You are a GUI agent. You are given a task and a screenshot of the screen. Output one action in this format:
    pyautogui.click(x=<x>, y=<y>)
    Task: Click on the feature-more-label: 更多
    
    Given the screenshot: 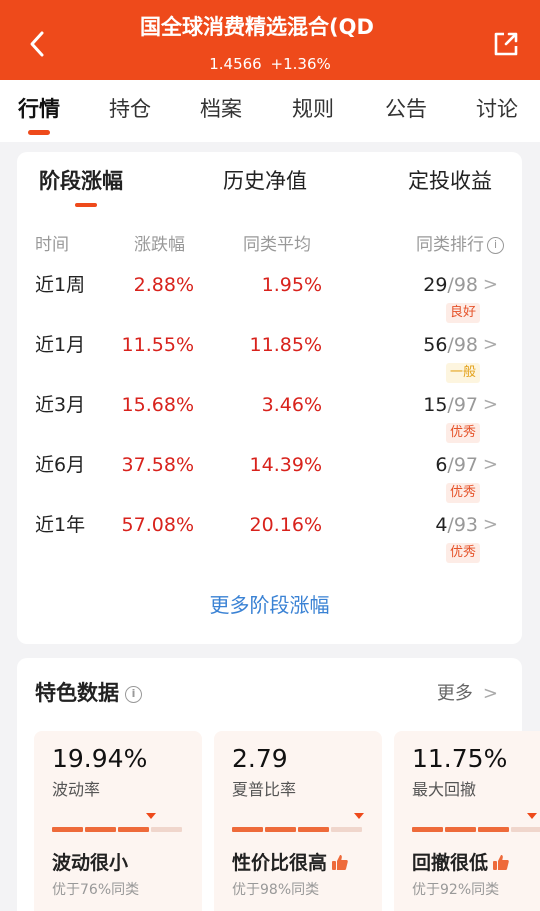 What is the action you would take?
    pyautogui.click(x=454, y=693)
    